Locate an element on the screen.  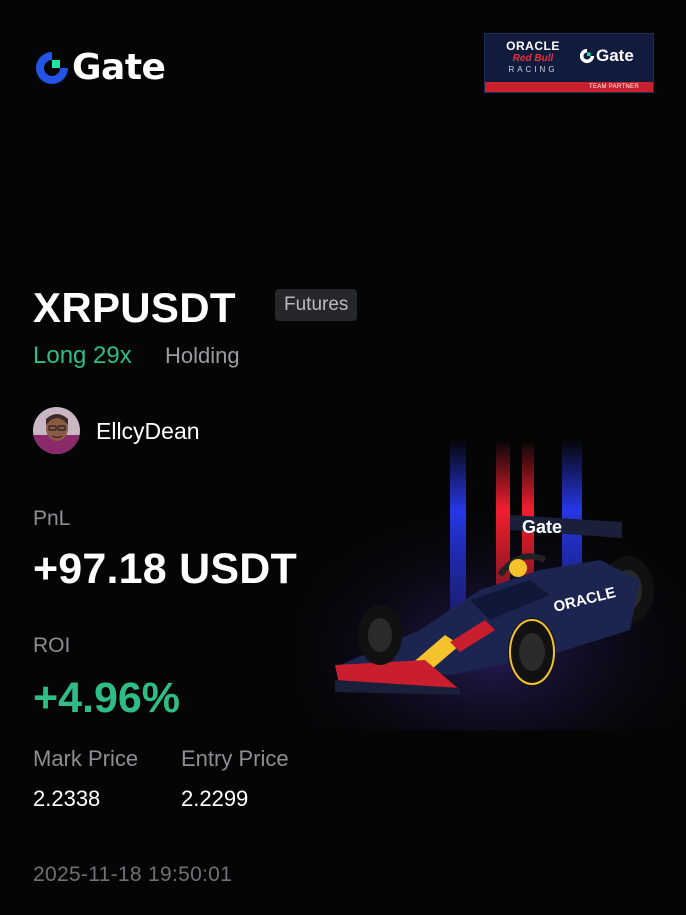
racing-text: RACING is located at coordinates (533, 69).